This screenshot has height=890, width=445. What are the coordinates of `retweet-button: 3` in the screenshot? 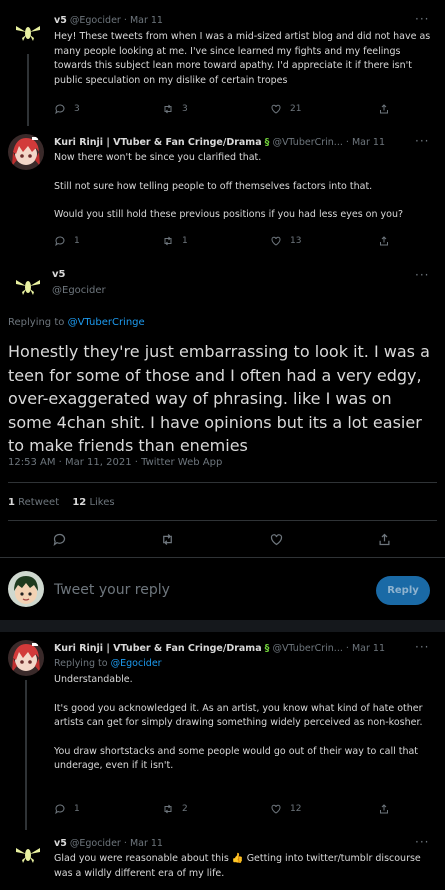 It's located at (216, 109).